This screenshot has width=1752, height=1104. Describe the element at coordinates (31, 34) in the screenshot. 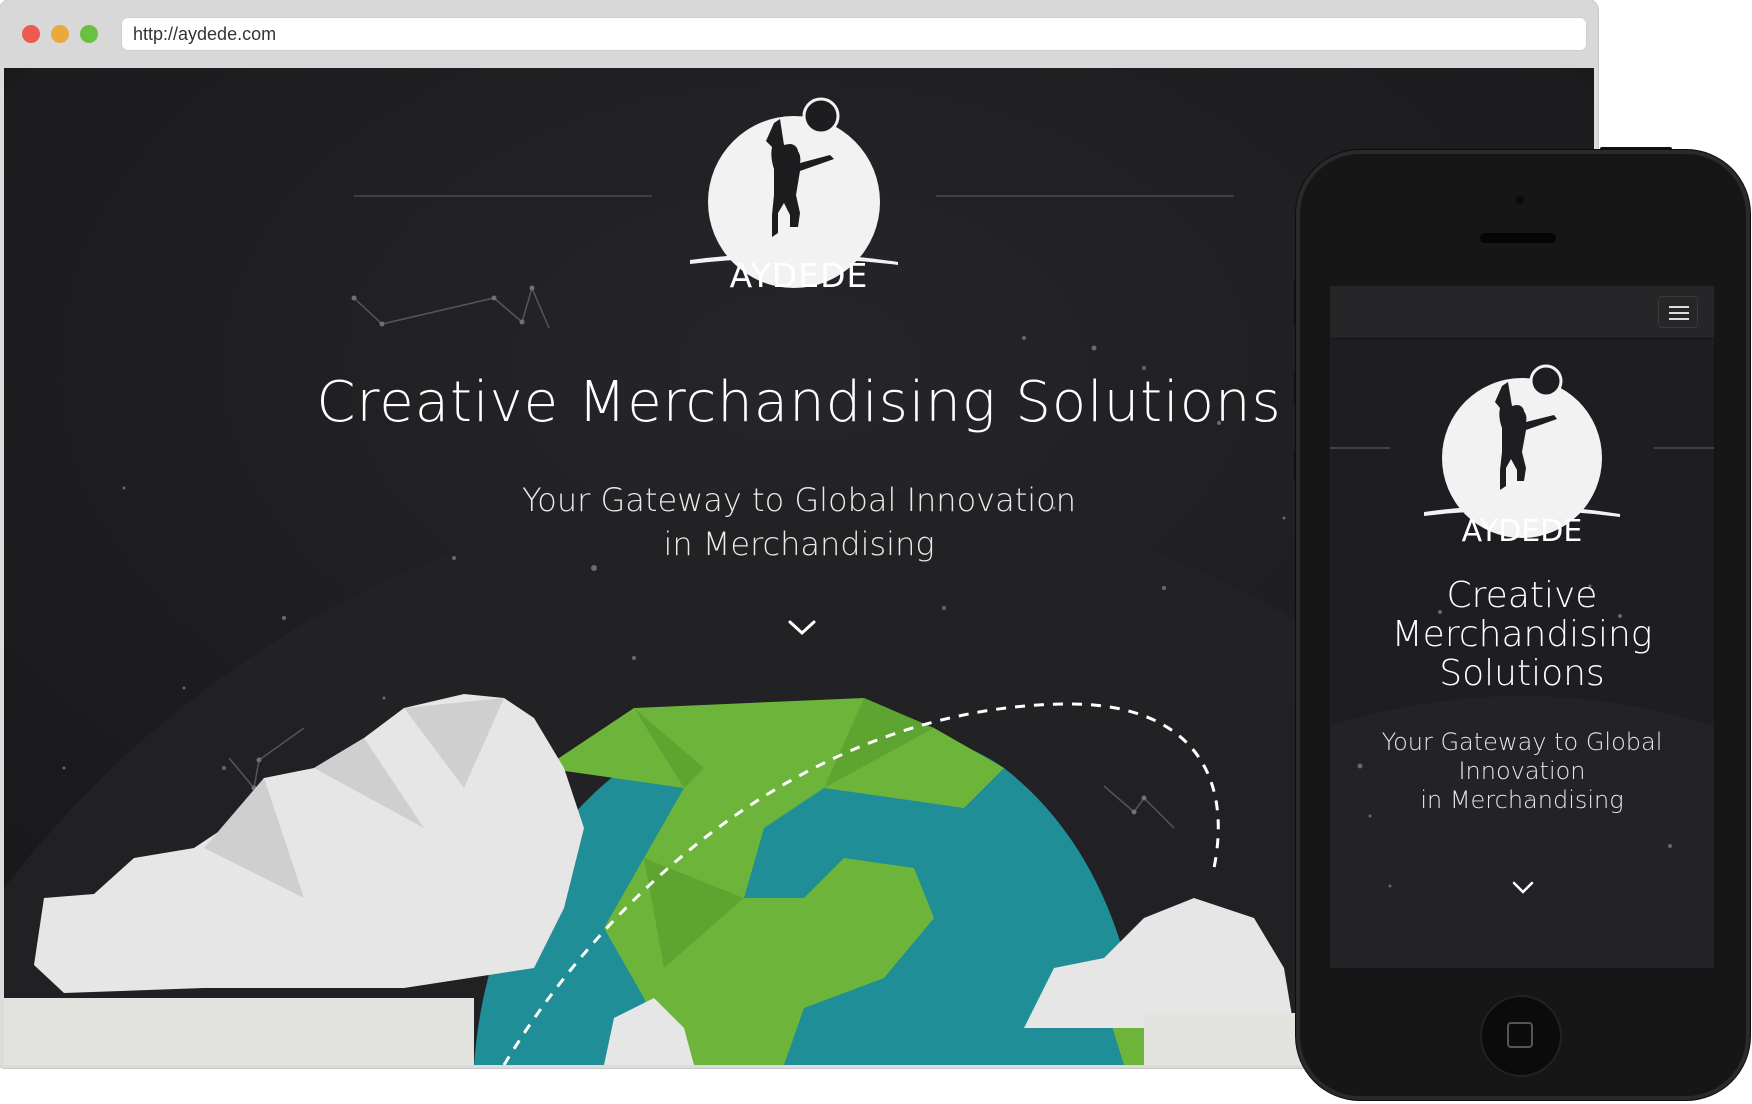

I see `close-window-button` at that location.